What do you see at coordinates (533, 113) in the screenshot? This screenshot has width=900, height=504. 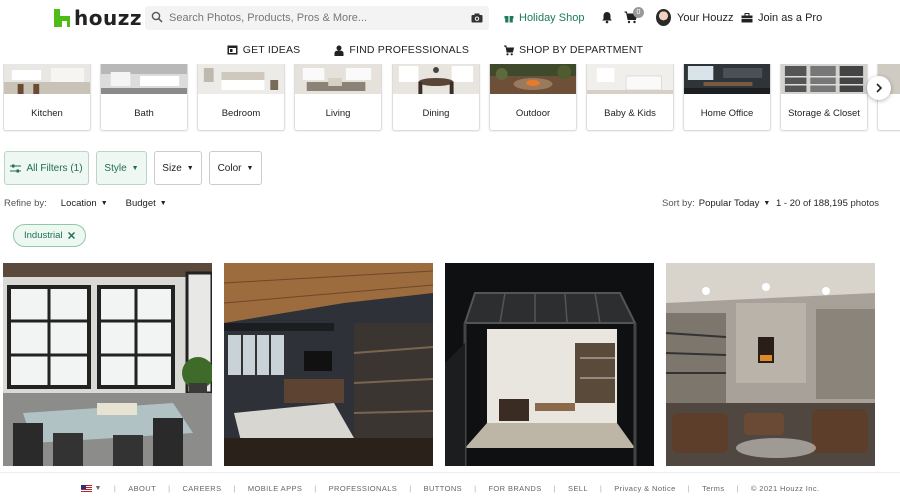 I see `category-label: Outdoor` at bounding box center [533, 113].